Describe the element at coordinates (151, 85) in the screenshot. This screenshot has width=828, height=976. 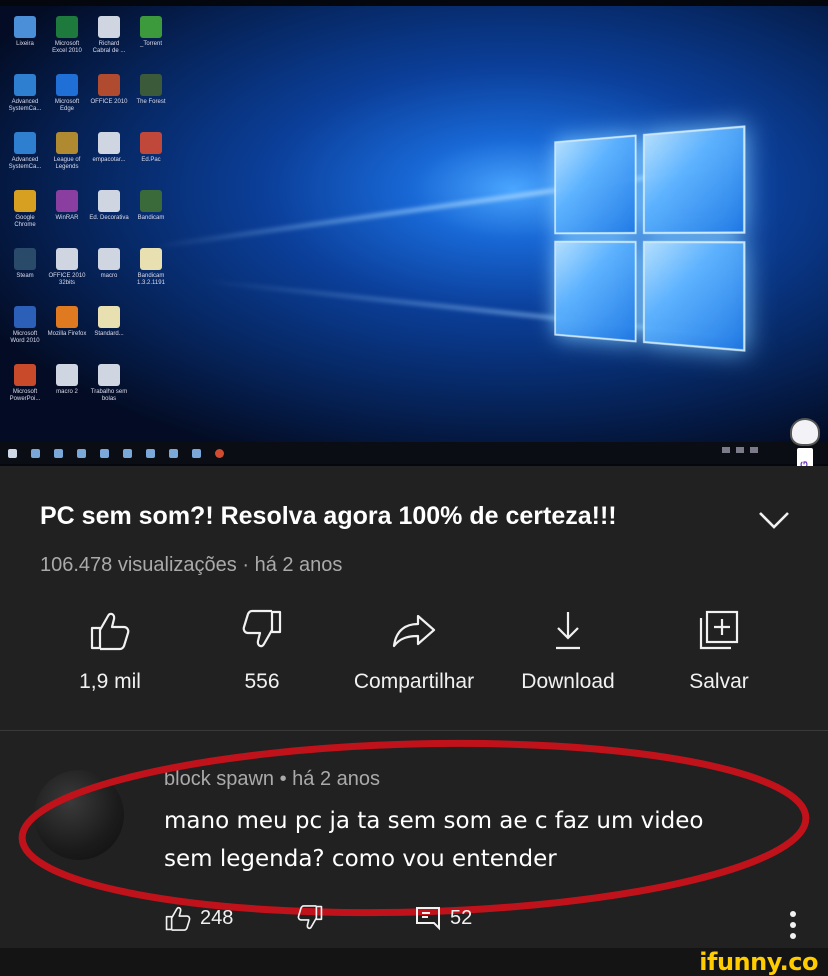
I see `game-icon` at that location.